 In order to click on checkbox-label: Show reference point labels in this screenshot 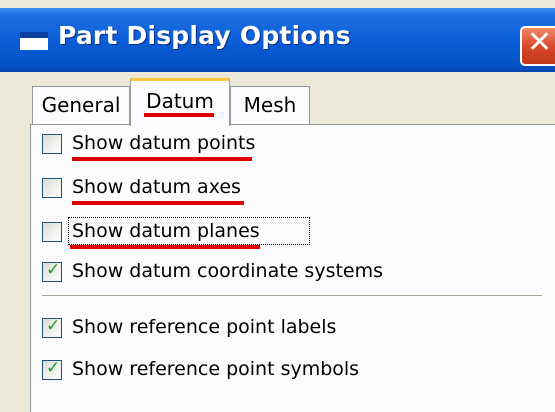, I will do `click(204, 327)`.